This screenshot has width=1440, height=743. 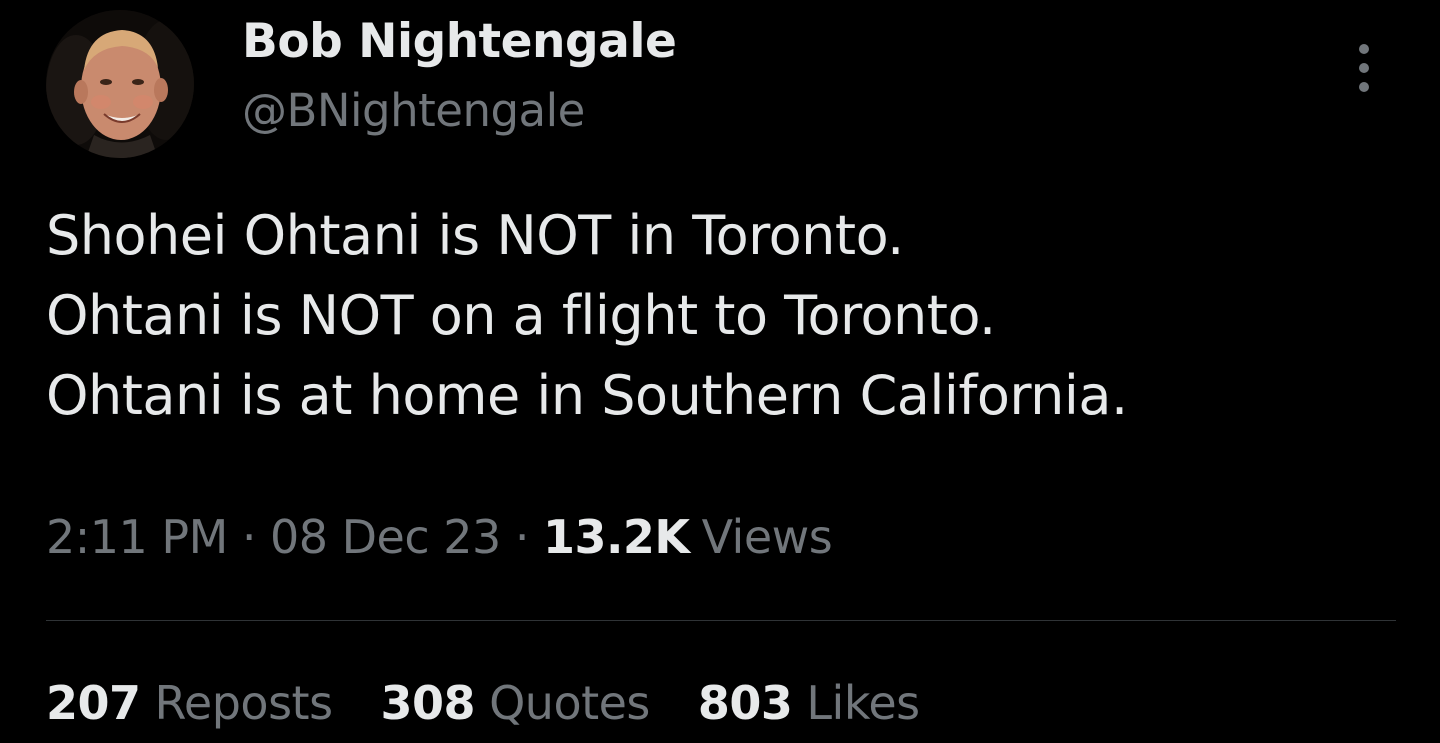 What do you see at coordinates (93, 703) in the screenshot?
I see `reposts-count: 207` at bounding box center [93, 703].